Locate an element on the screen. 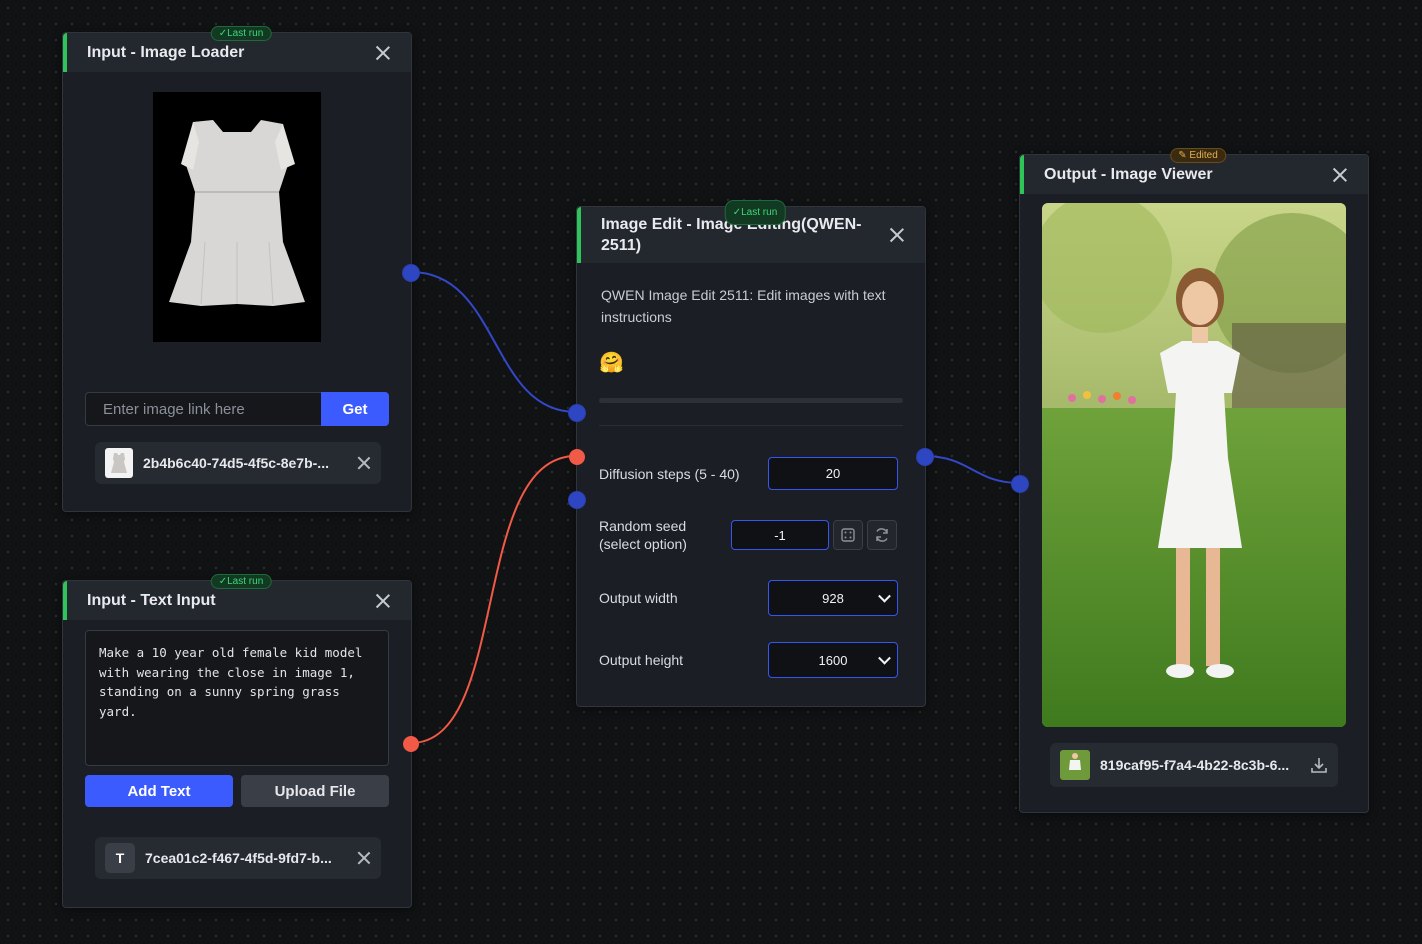 This screenshot has width=1422, height=944. output-width-select: 928 is located at coordinates (833, 598).